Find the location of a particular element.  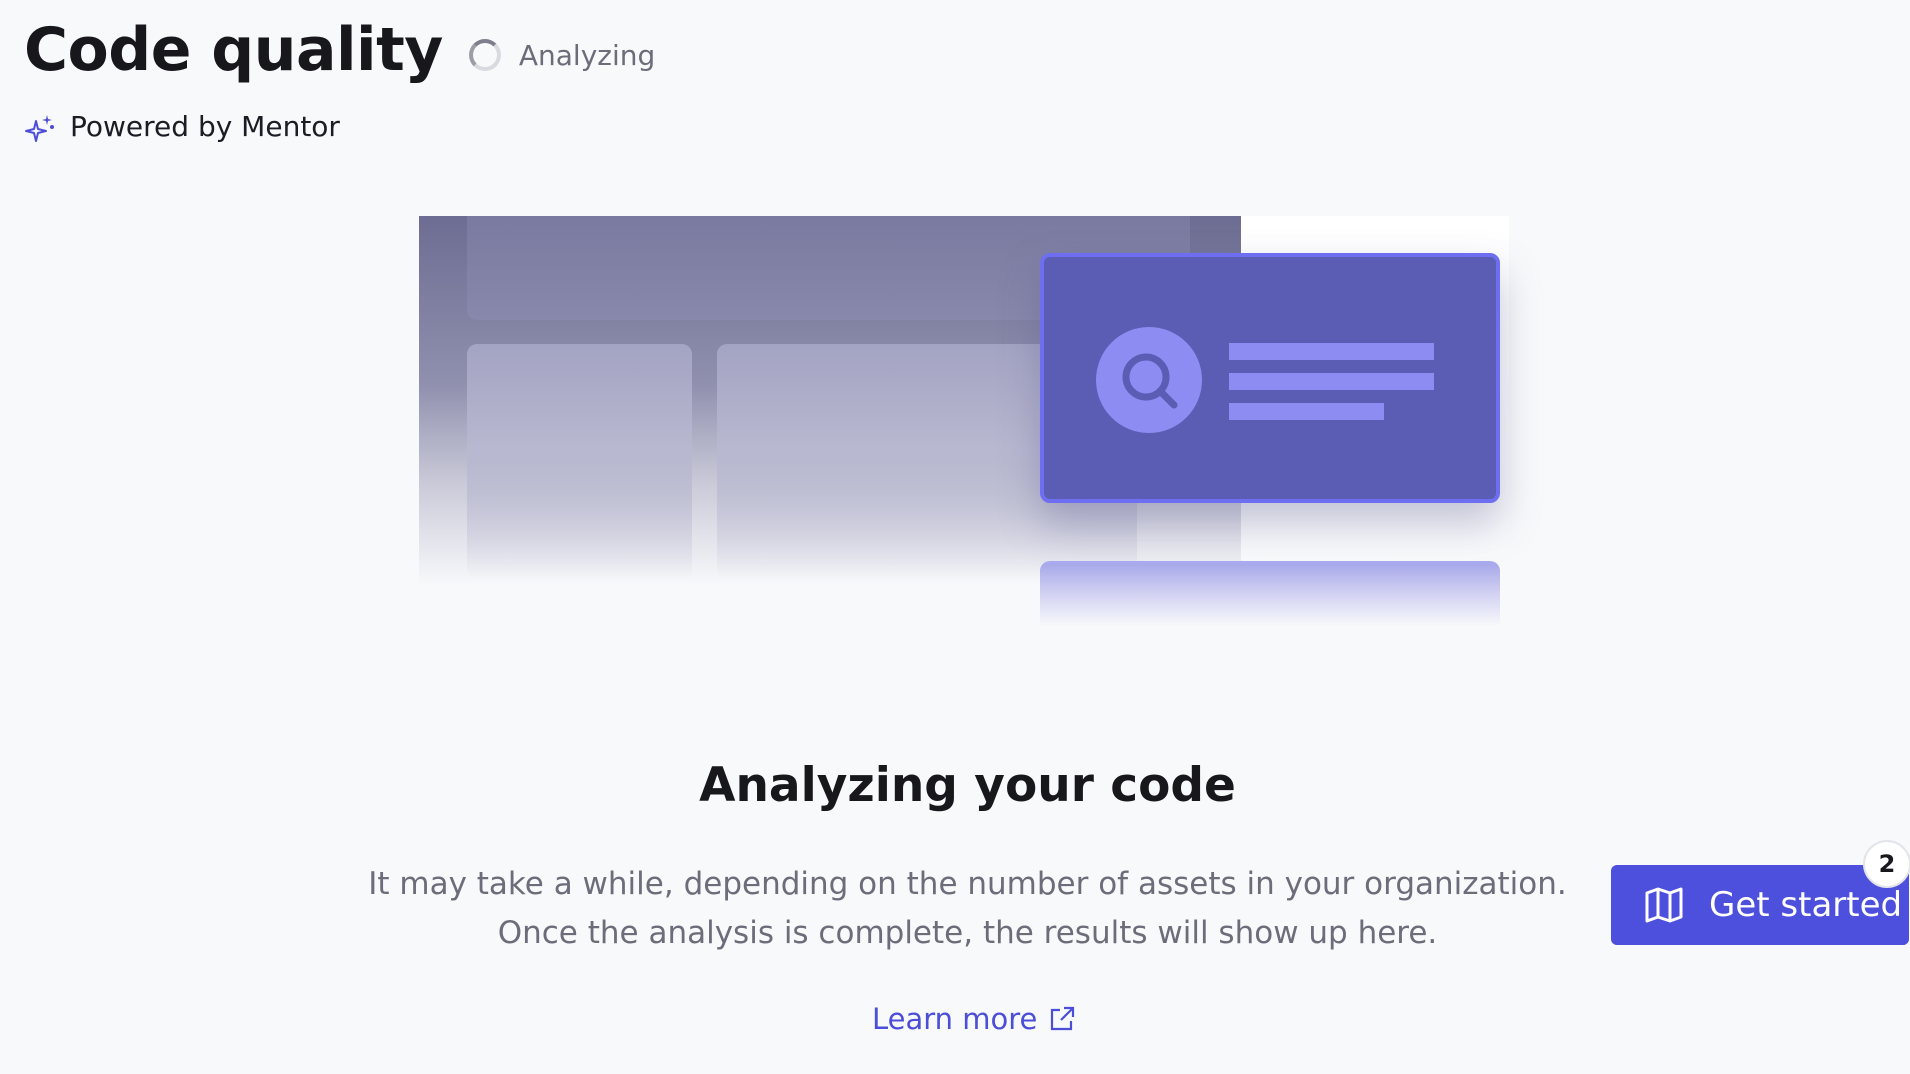

search-card is located at coordinates (1270, 378).